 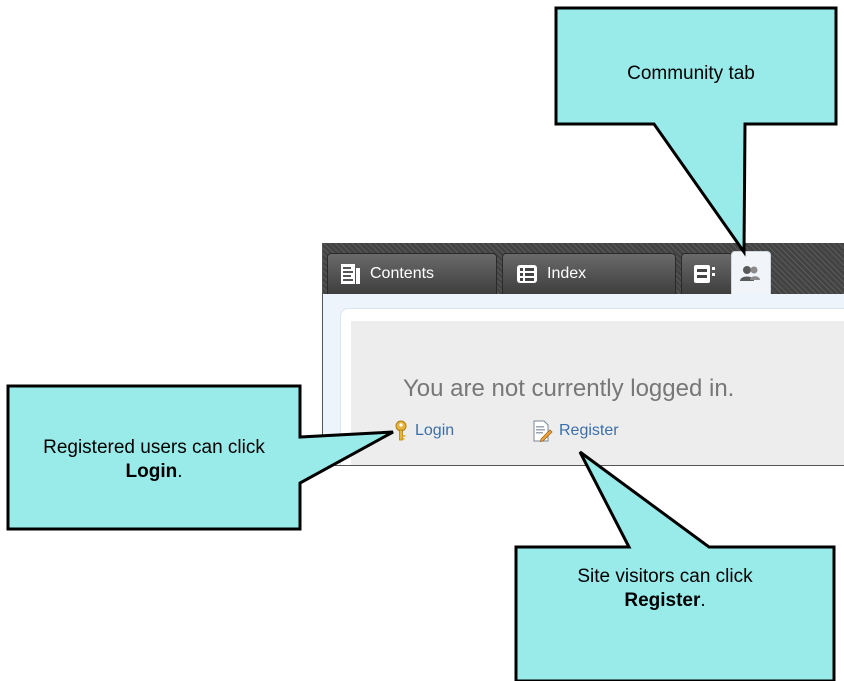 I want to click on community-tab-callout: Community tab, so click(x=691, y=74).